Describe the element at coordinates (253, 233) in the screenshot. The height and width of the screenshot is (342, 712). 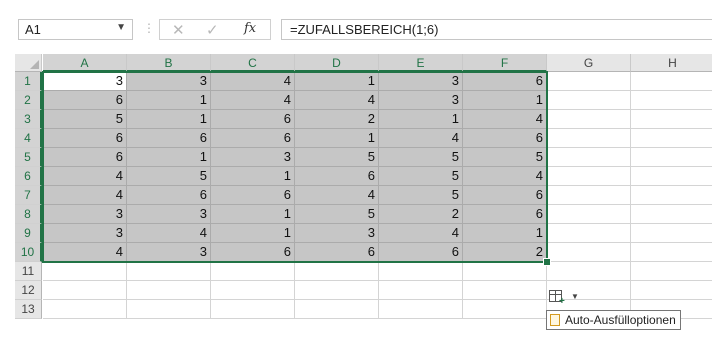
I see `cell-c9: 1` at that location.